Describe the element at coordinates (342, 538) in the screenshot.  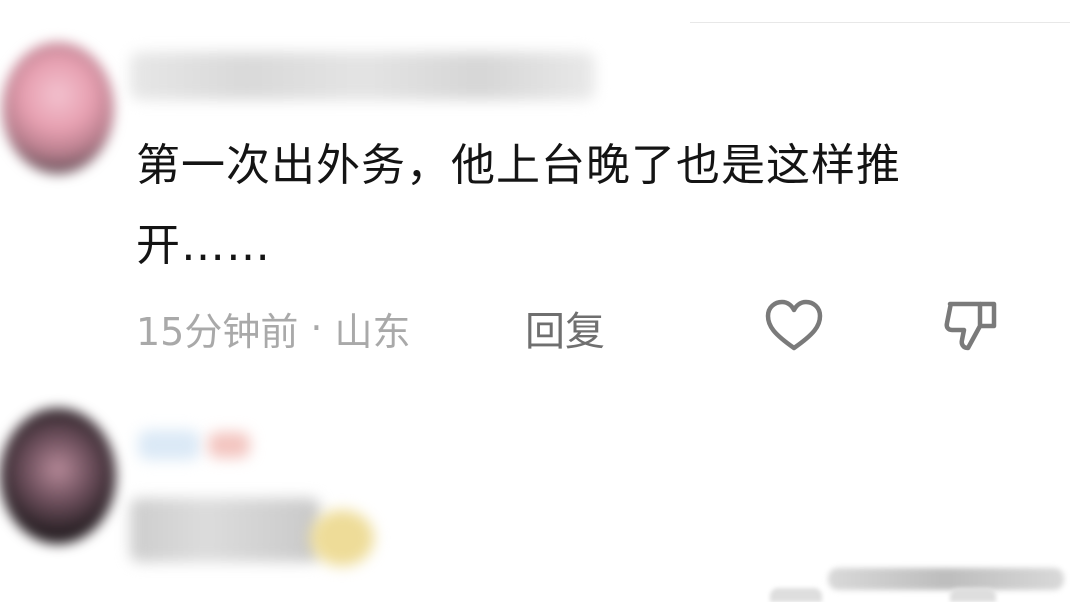
I see `emoji-blurred` at that location.